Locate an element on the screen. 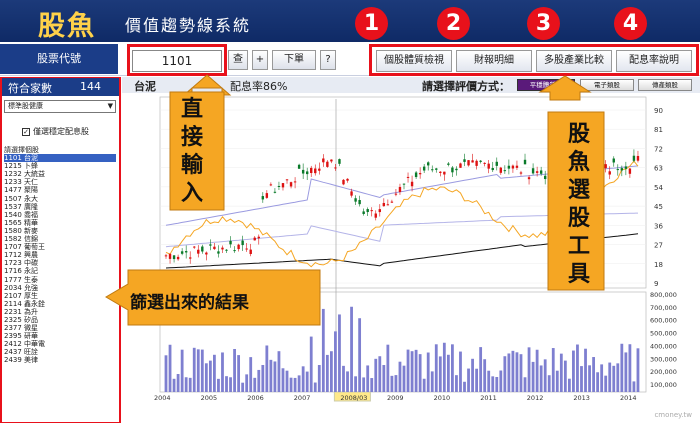 Image resolution: width=700 pixels, height=423 pixels. list-item: 1540 喬福 is located at coordinates (60, 215).